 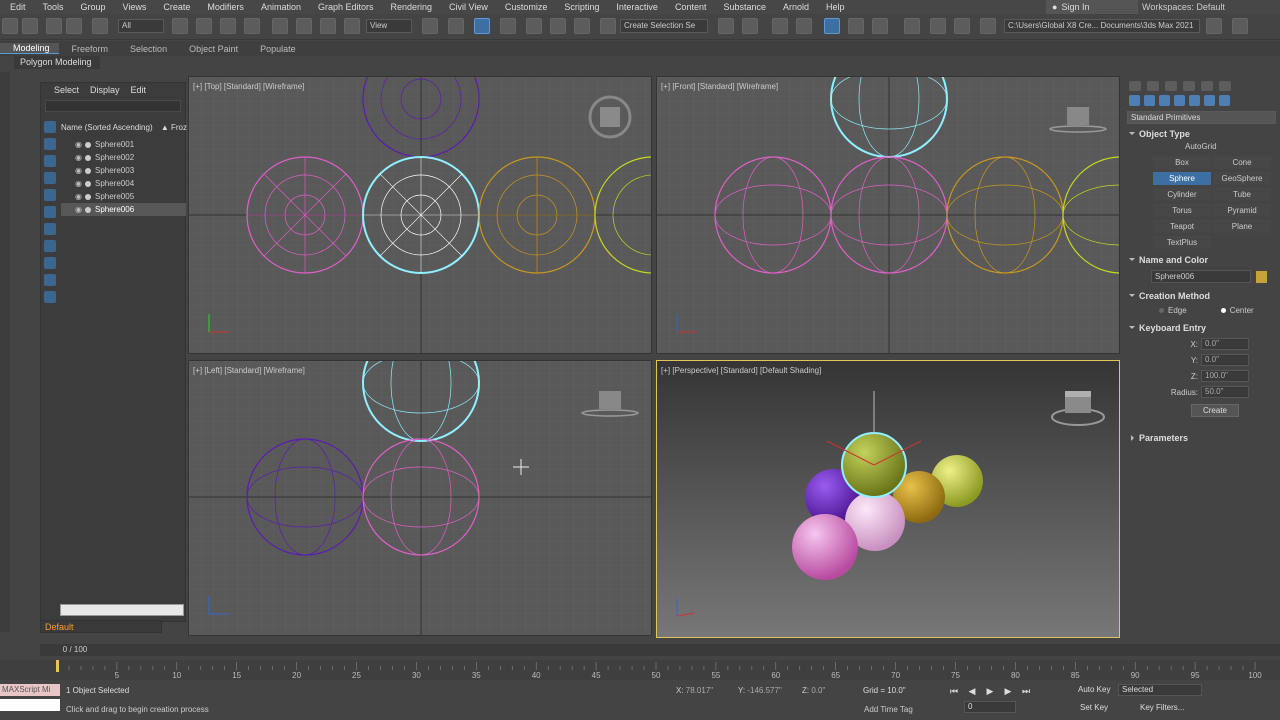 What do you see at coordinates (30, 690) in the screenshot?
I see `maxscript-listener-input: MAXScript Mi` at bounding box center [30, 690].